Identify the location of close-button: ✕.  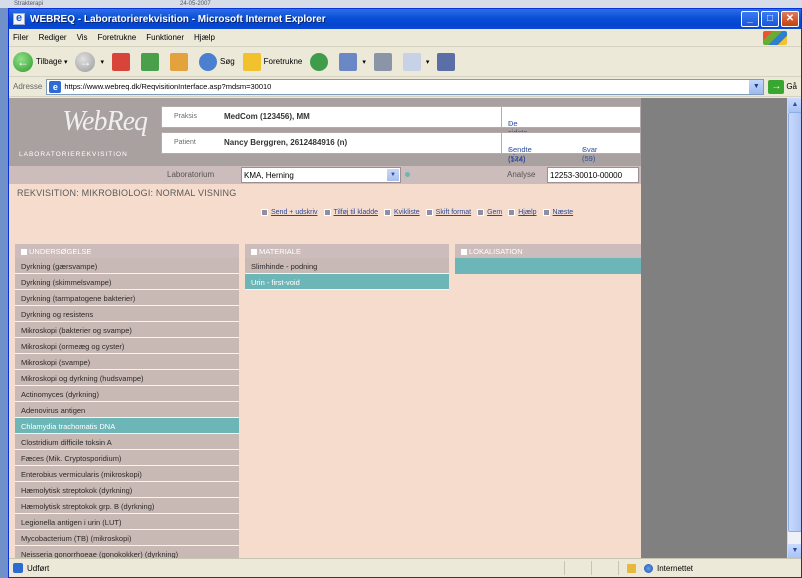
(790, 19).